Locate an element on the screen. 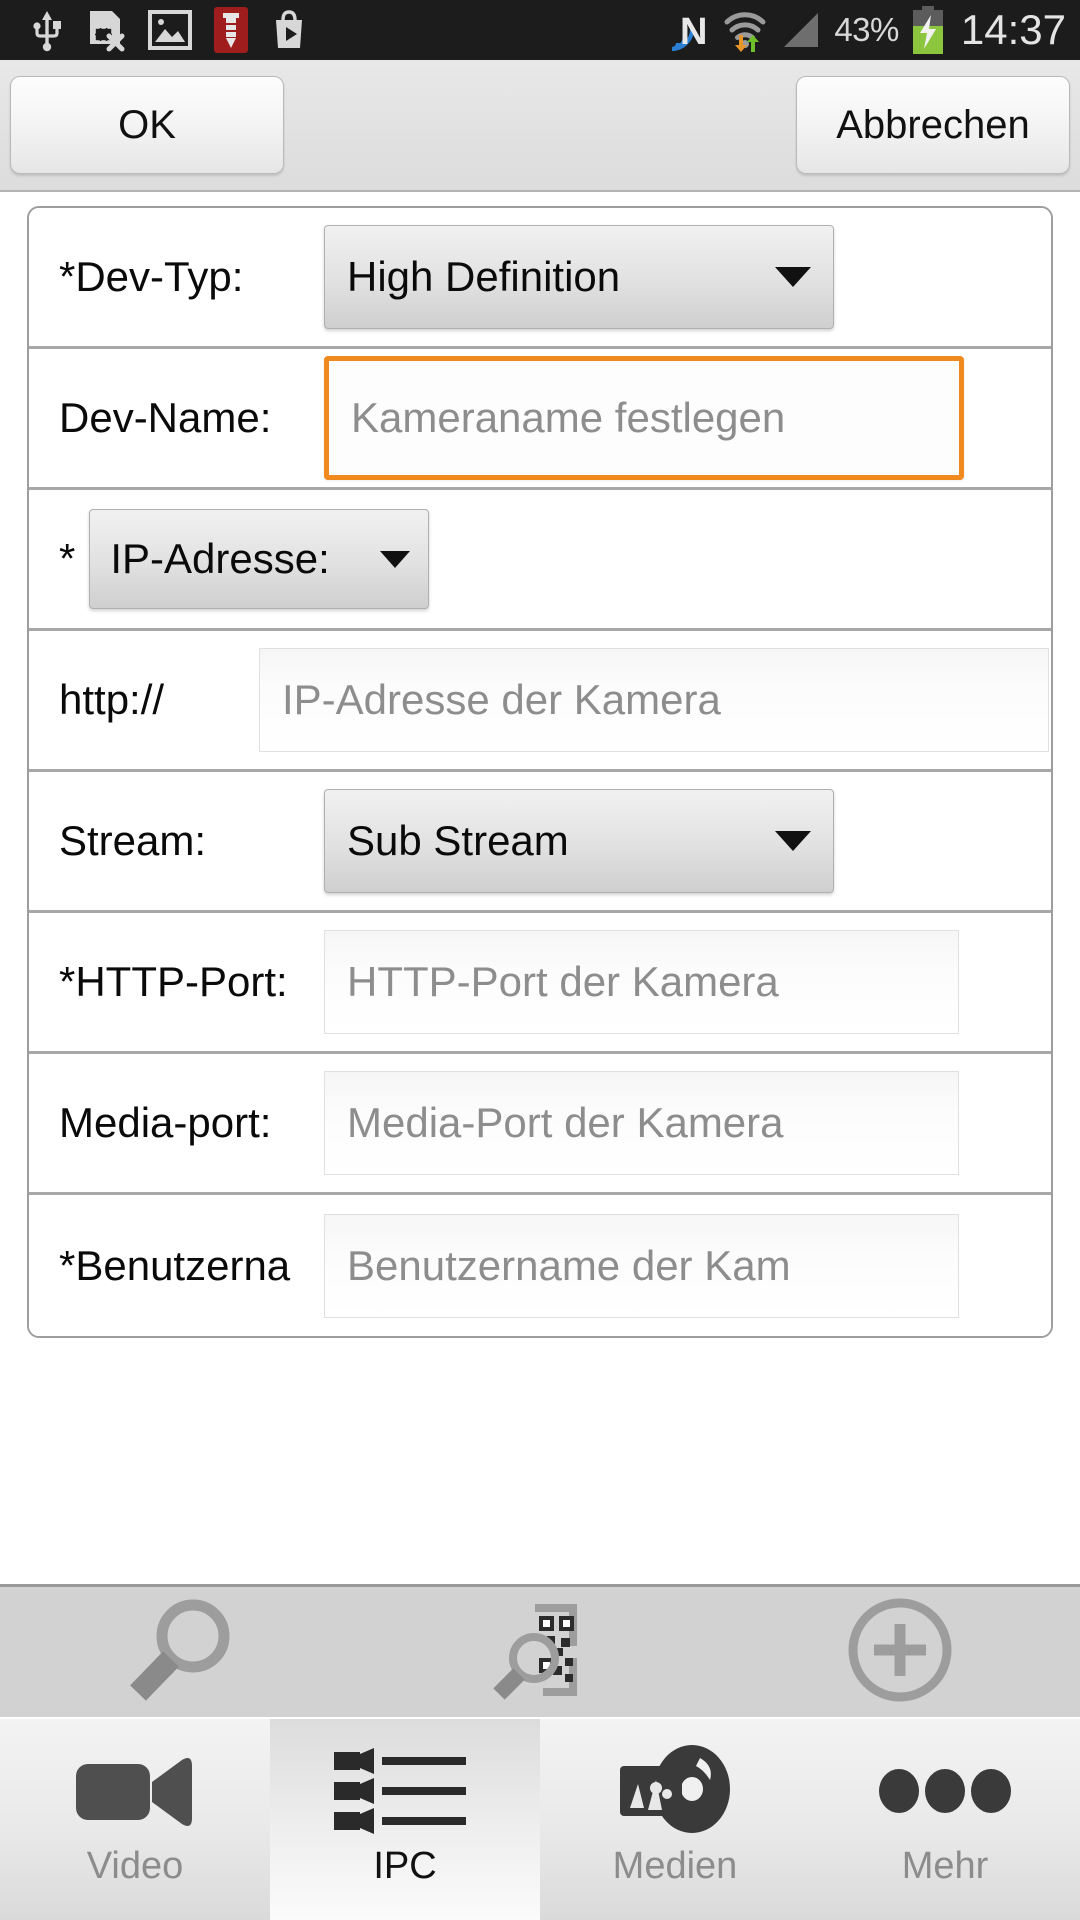 The height and width of the screenshot is (1920, 1080). battery-percent-label: 43% is located at coordinates (866, 29).